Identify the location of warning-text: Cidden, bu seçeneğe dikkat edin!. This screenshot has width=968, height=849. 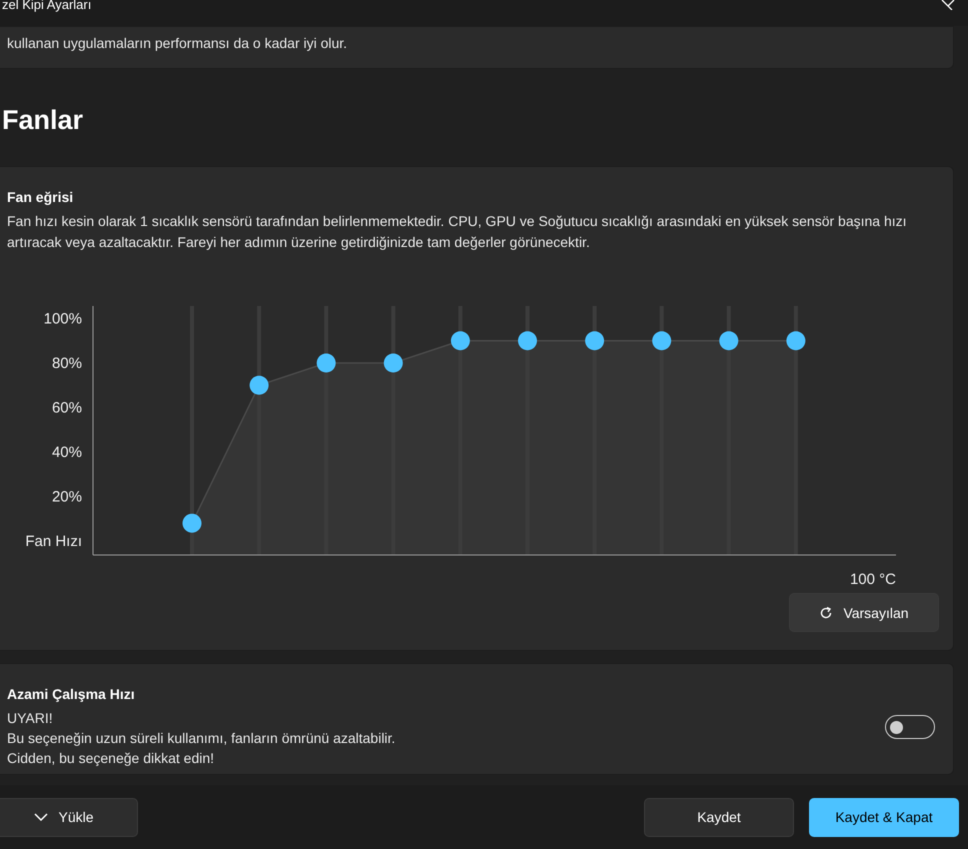
(111, 758).